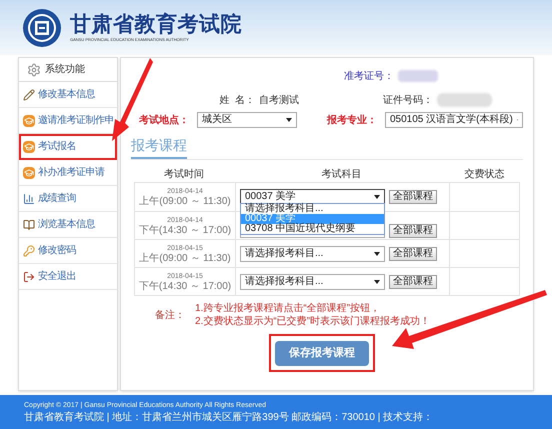 The height and width of the screenshot is (429, 552). Describe the element at coordinates (279, 101) in the screenshot. I see `name-value: 自考测试` at that location.